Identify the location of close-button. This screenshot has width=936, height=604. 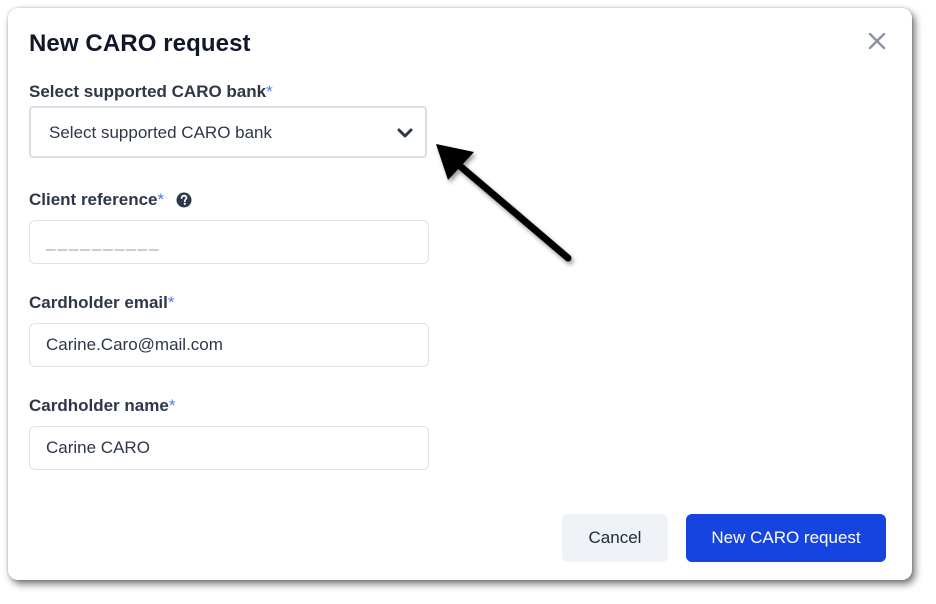
(877, 42).